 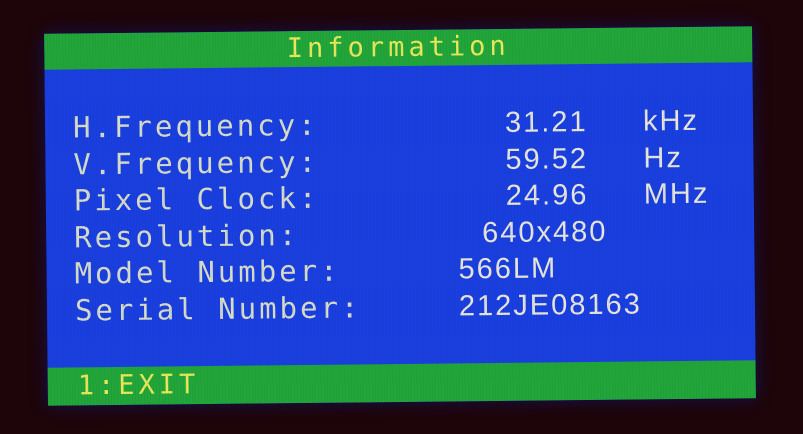 What do you see at coordinates (401, 383) in the screenshot?
I see `osd-footer-bar: 1:EXIT` at bounding box center [401, 383].